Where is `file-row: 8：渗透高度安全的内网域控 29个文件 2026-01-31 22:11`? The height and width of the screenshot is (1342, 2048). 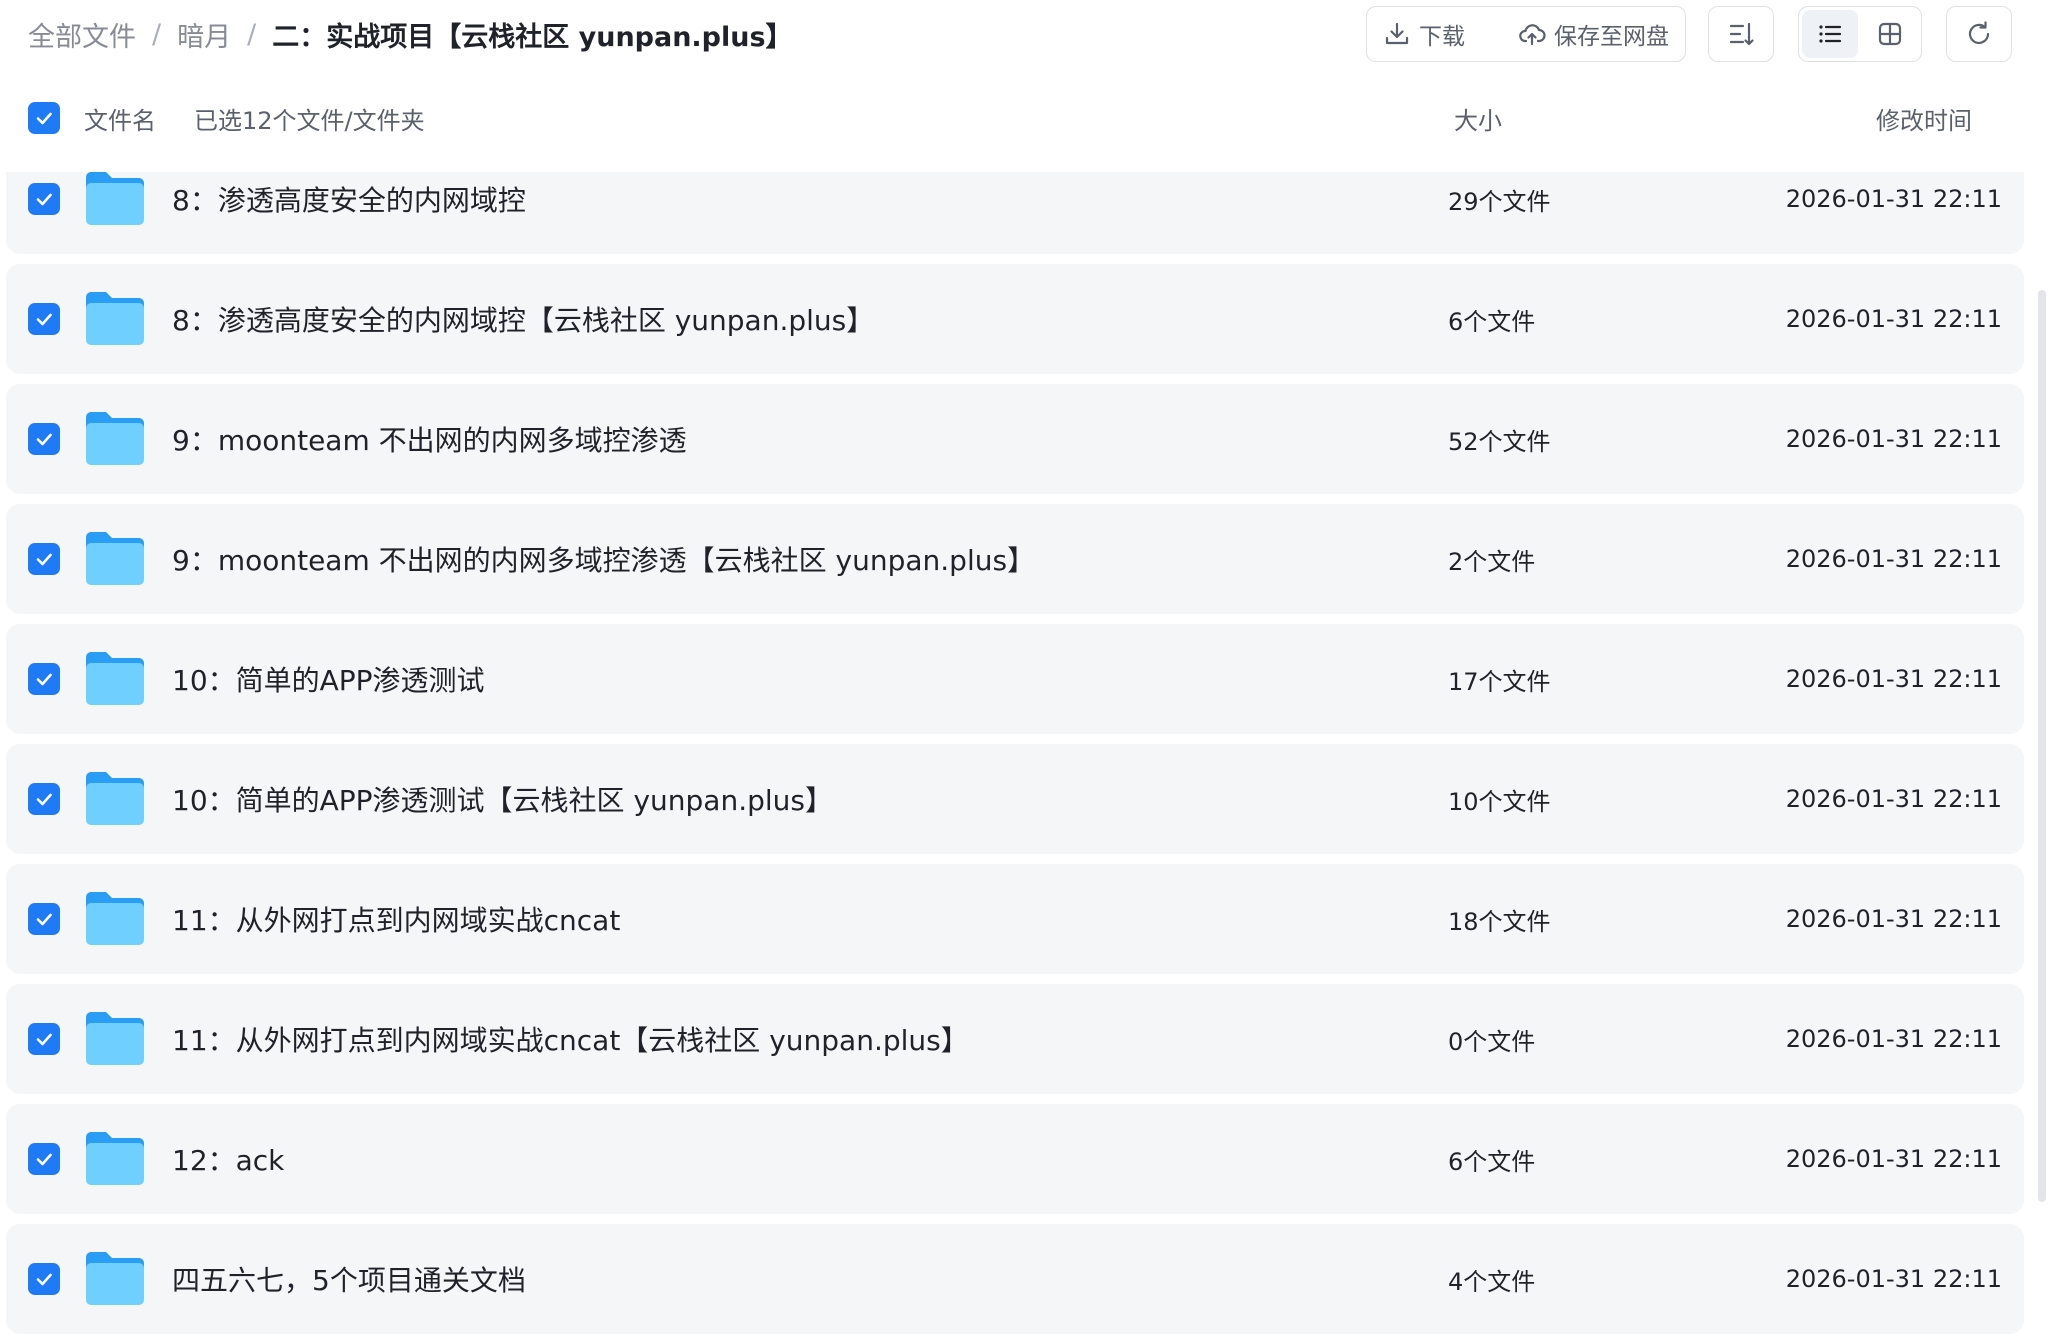 file-row: 8：渗透高度安全的内网域控 29个文件 2026-01-31 22:11 is located at coordinates (1015, 213).